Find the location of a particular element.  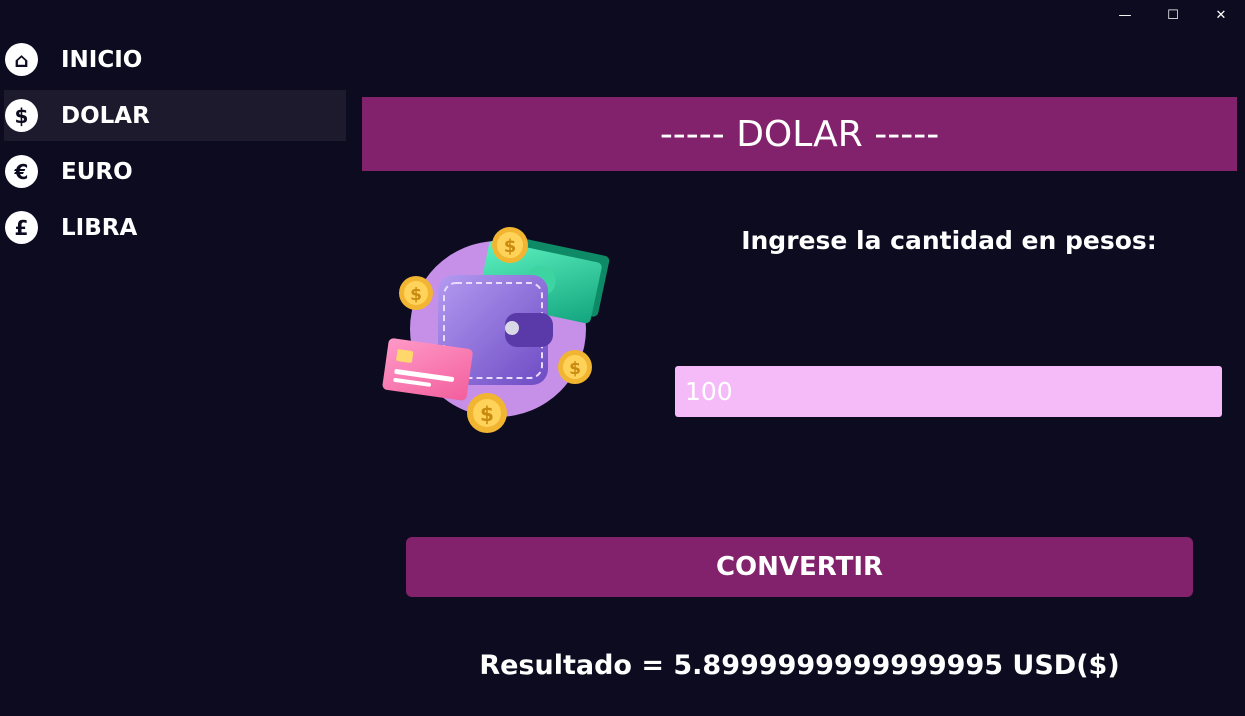

maximize-icon: ☐ is located at coordinates (1173, 15).